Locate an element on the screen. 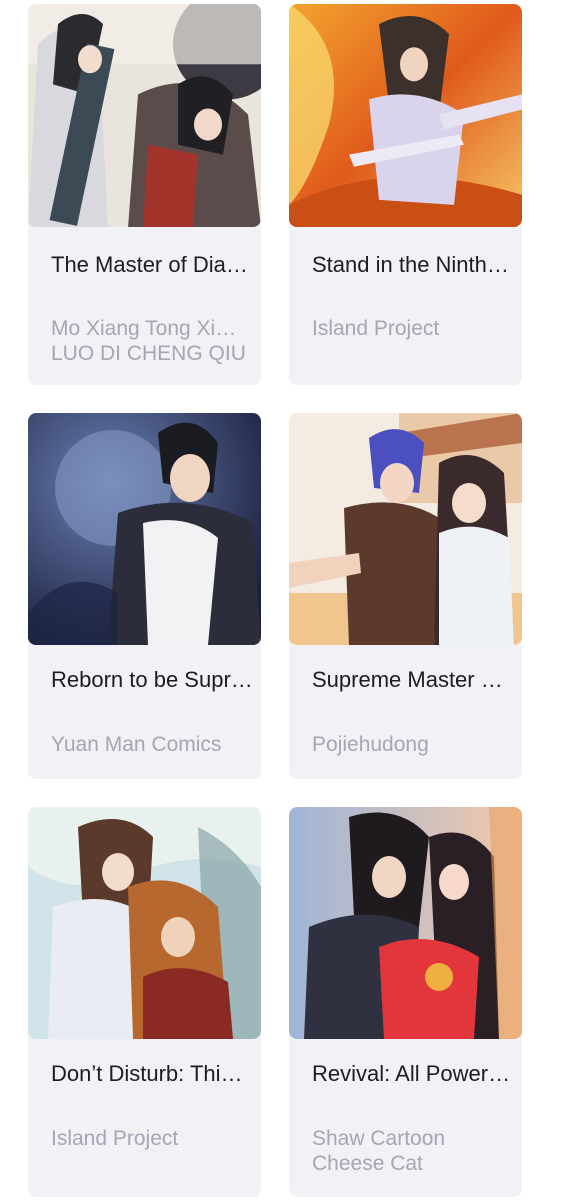 The height and width of the screenshot is (1200, 571). comic-authors: Shaw Cartoon Cheese Cat is located at coordinates (413, 1151).